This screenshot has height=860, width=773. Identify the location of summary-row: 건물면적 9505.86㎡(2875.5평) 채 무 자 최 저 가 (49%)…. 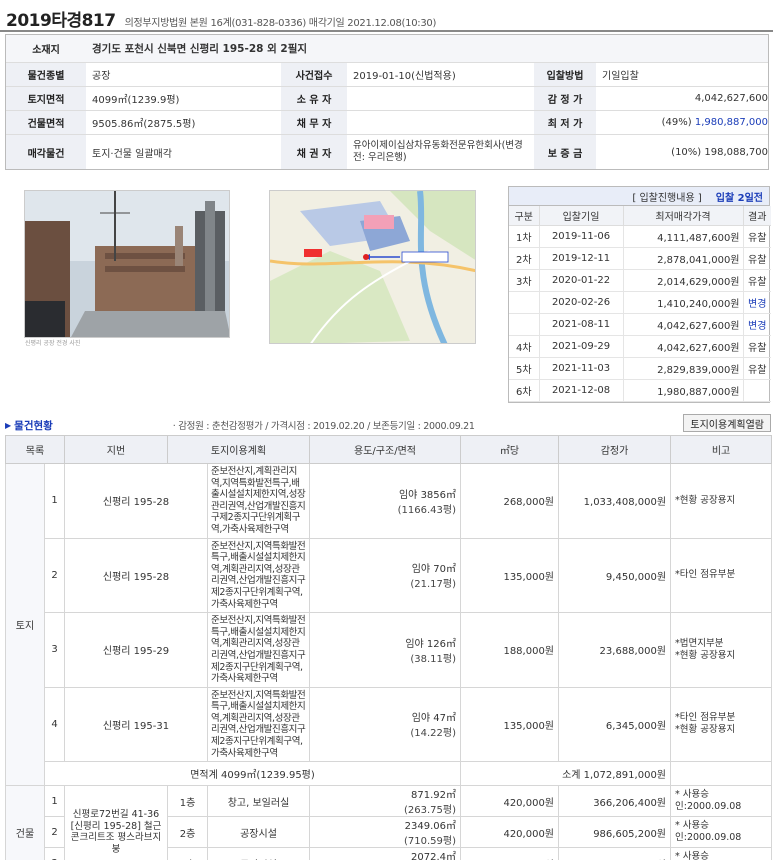
(387, 123).